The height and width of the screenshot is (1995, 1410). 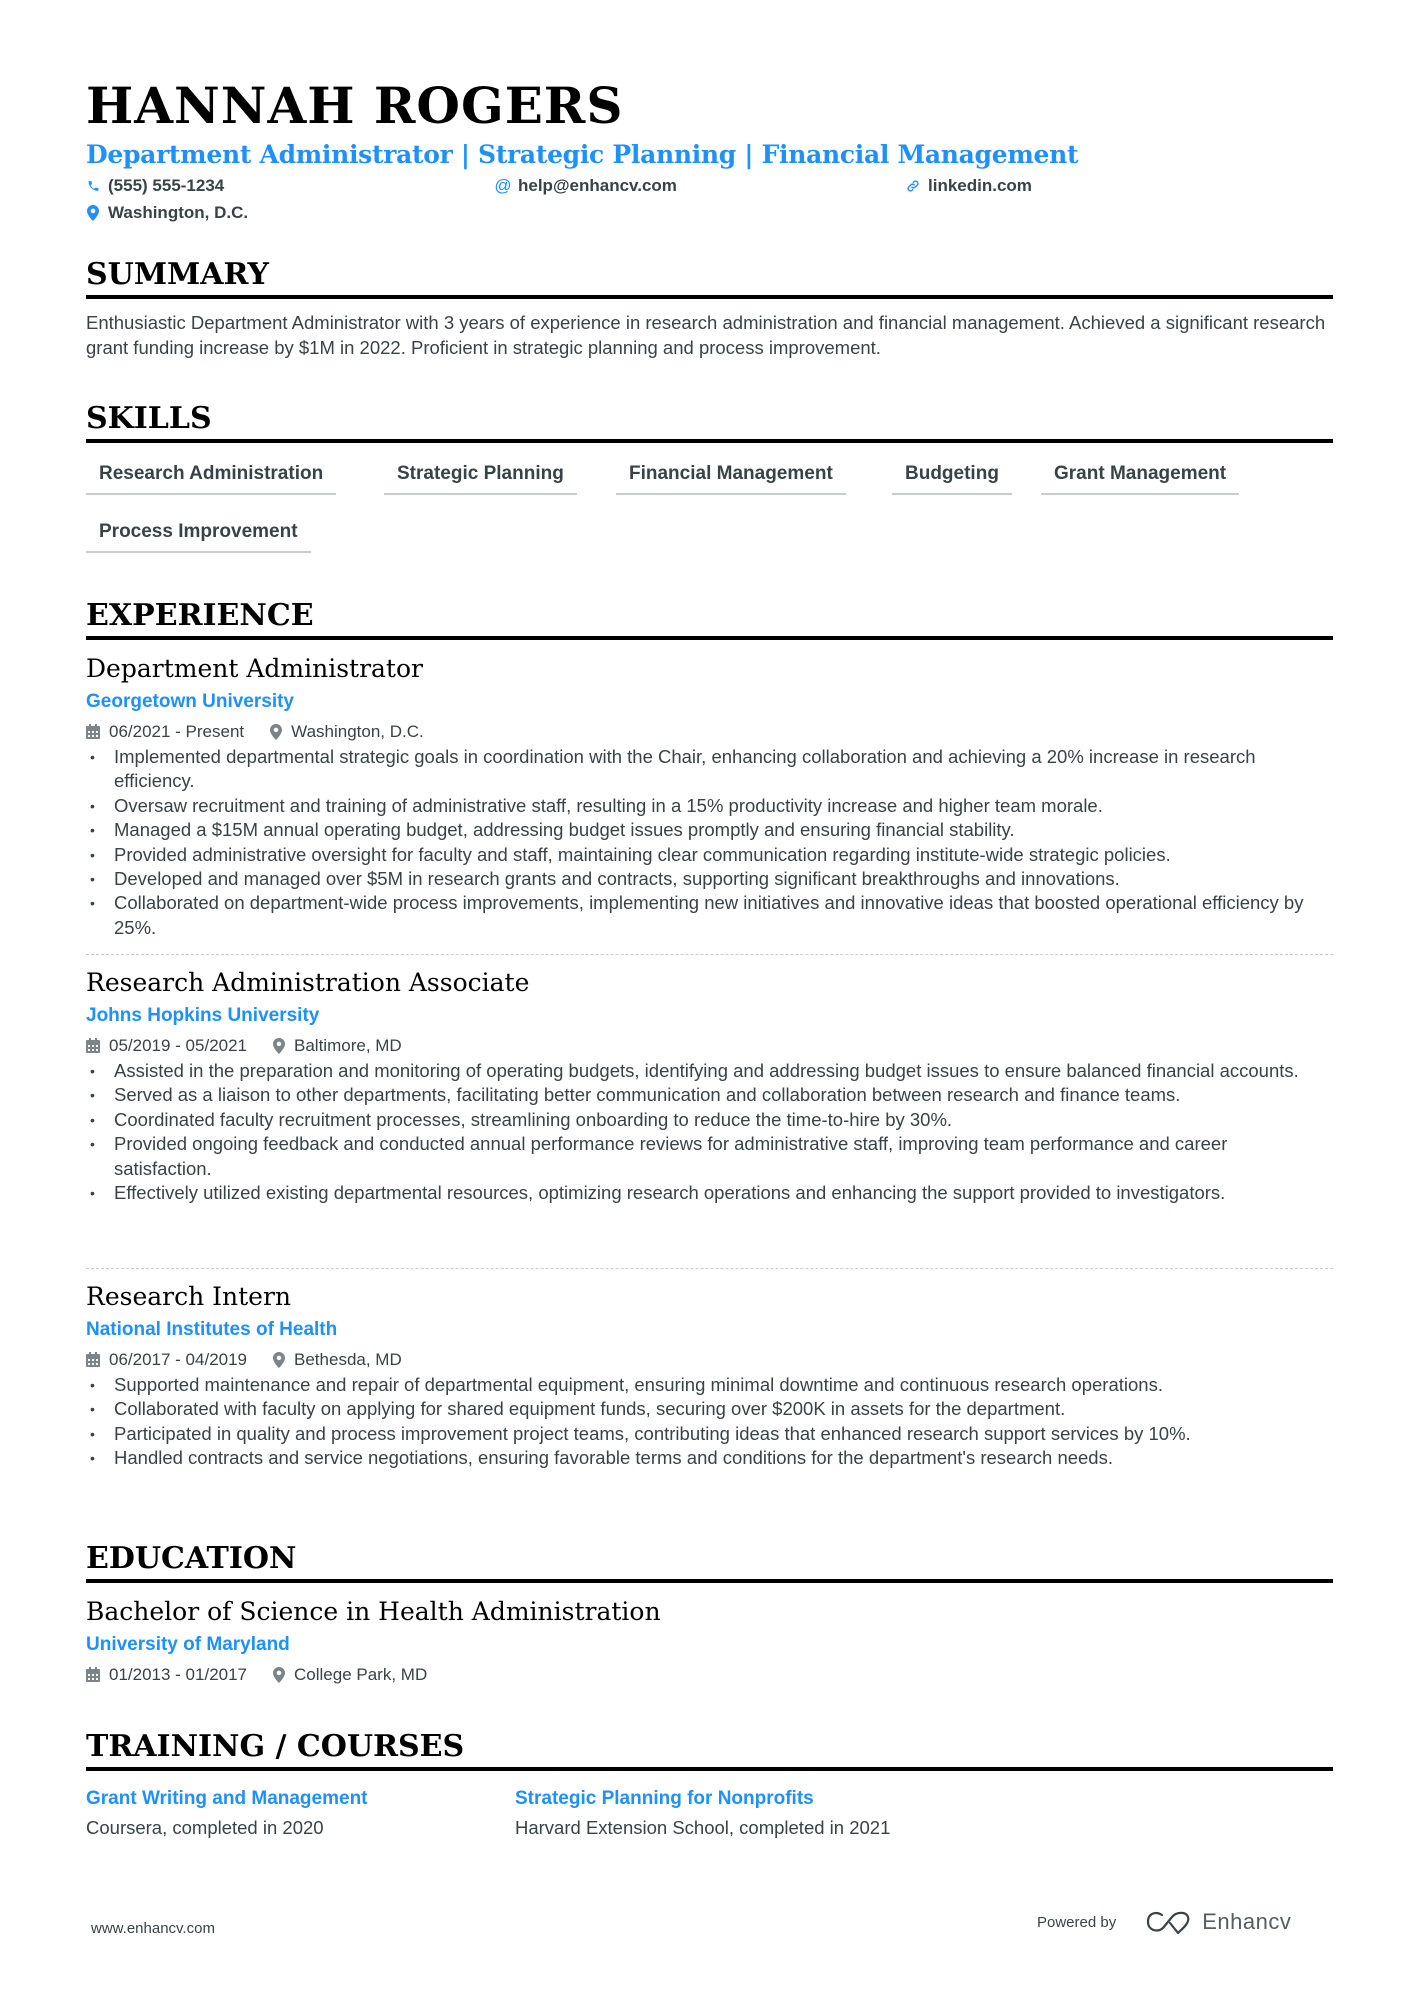 I want to click on contact-phone: (555) 555-1234, so click(x=155, y=186).